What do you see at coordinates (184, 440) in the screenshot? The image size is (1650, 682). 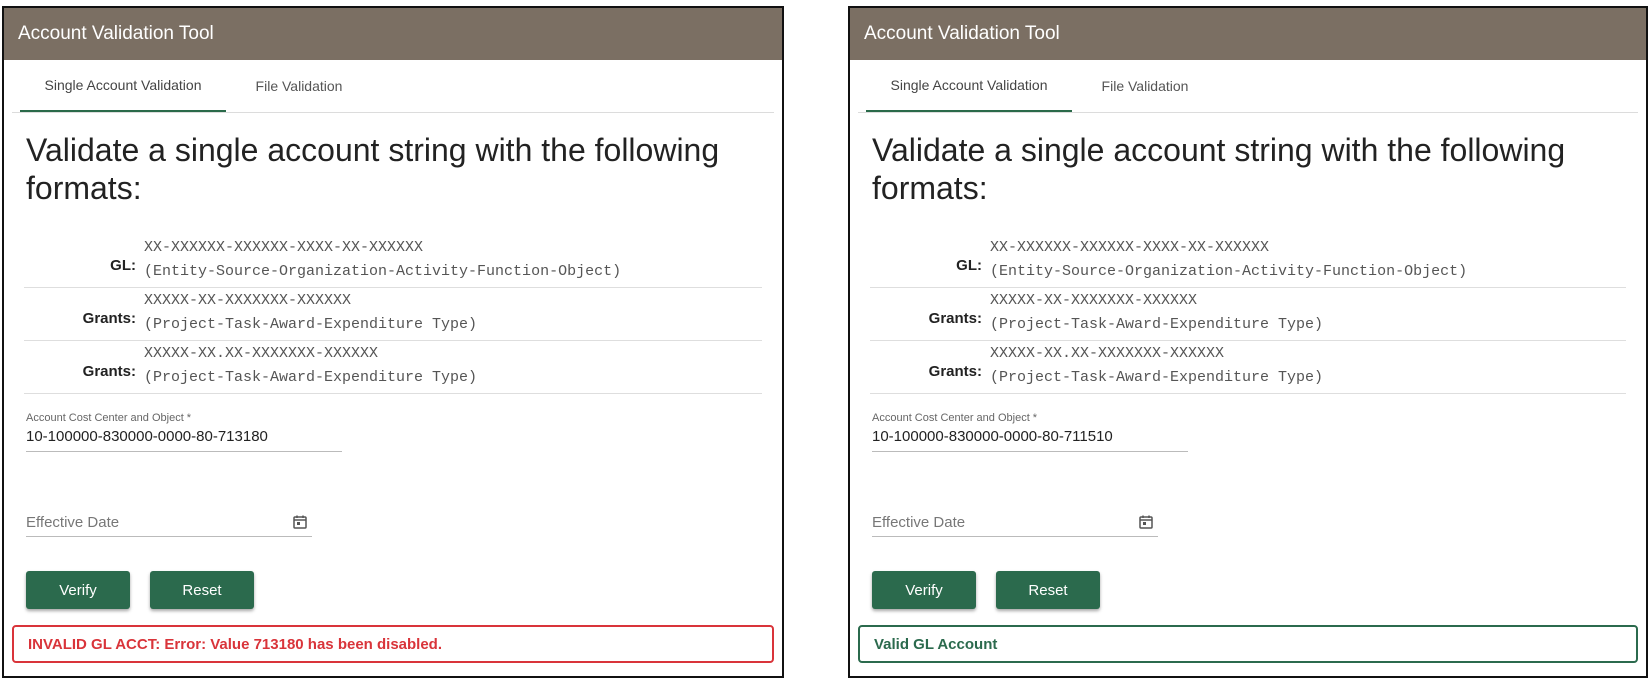 I see `account-input: 10-100000-830000-0000-80-713180` at bounding box center [184, 440].